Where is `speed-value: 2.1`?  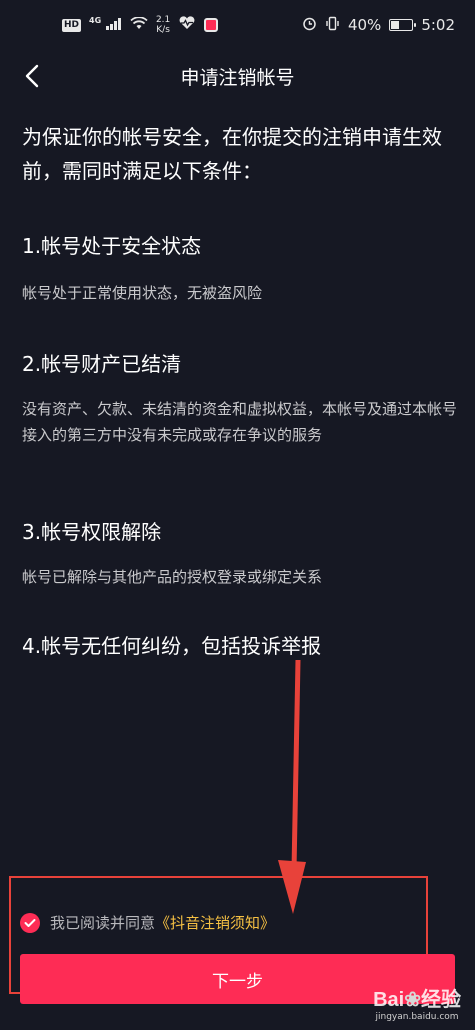
speed-value: 2.1 is located at coordinates (163, 20).